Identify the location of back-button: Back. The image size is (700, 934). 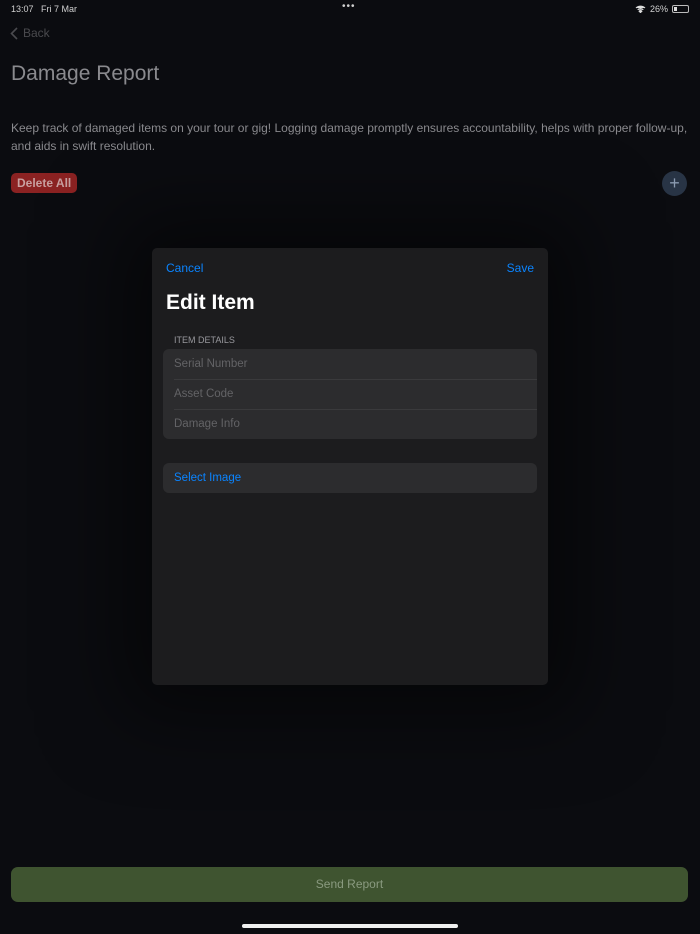
(30, 33).